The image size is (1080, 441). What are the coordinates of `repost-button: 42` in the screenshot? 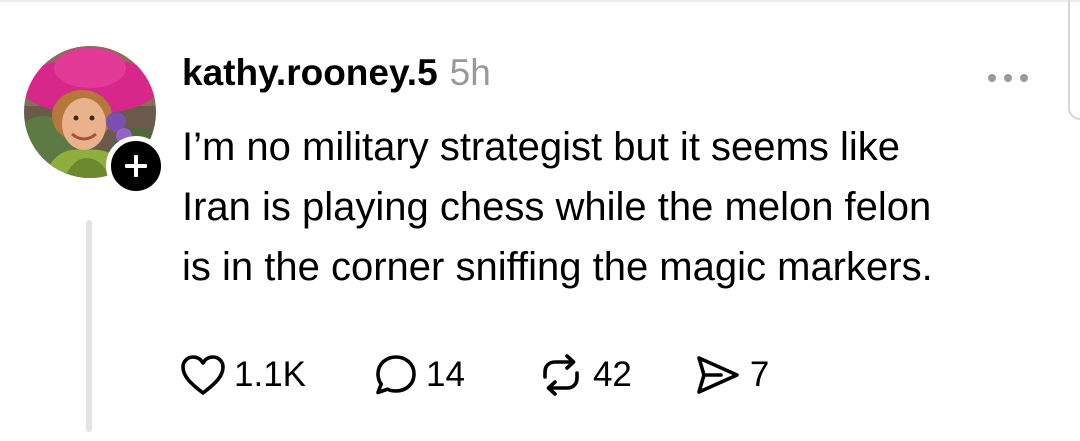 It's located at (584, 375).